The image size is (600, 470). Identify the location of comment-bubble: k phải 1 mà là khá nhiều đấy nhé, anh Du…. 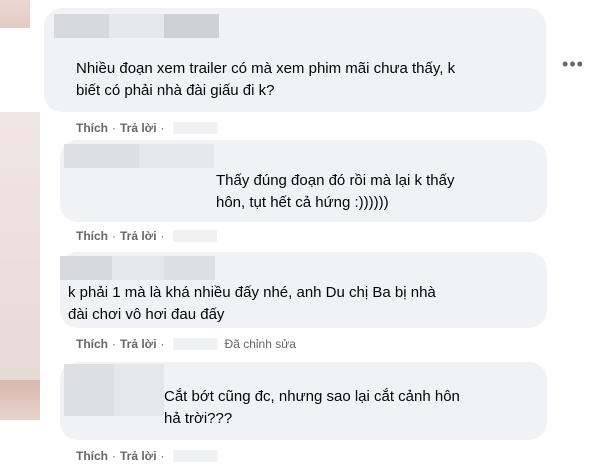
(303, 290).